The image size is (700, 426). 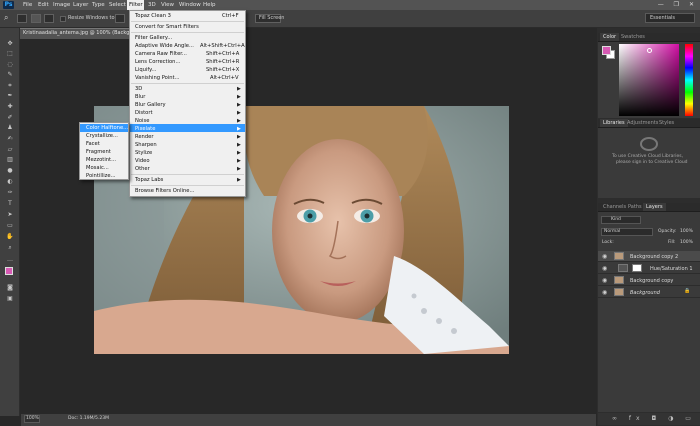 What do you see at coordinates (656, 419) in the screenshot?
I see `layer-actions-icons: ∞ fx ◘ ◑ ▭ ▣ ⌫` at bounding box center [656, 419].